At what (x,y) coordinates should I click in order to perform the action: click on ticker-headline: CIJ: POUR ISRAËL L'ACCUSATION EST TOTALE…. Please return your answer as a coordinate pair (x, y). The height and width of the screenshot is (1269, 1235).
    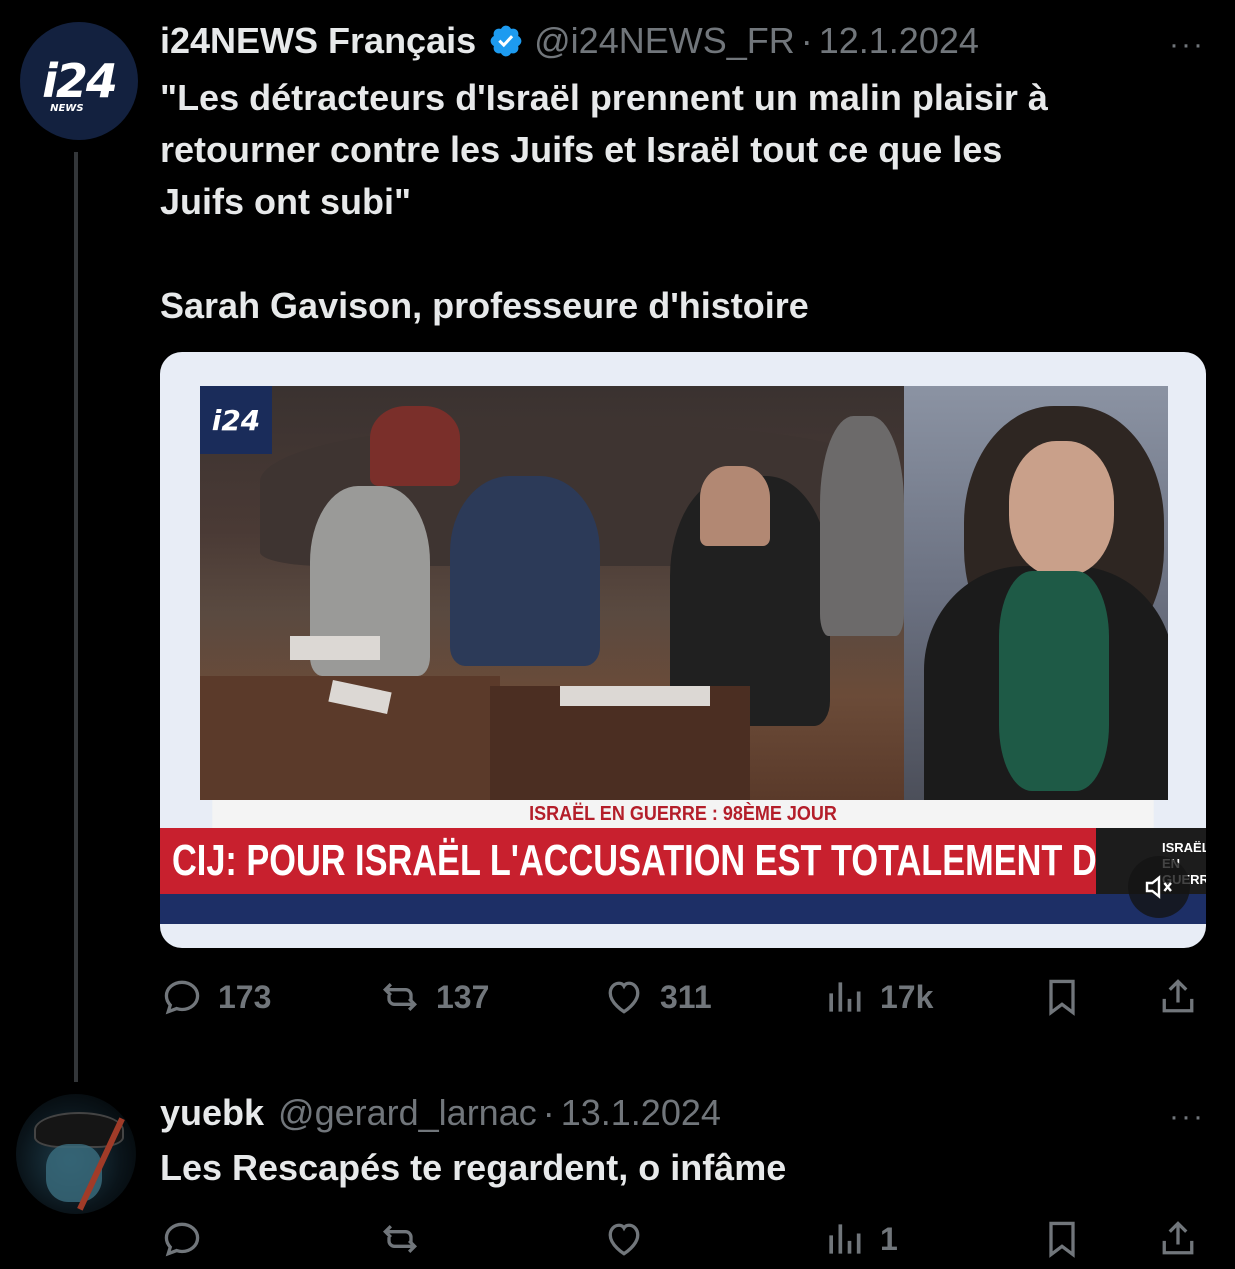
    Looking at the image, I should click on (683, 861).